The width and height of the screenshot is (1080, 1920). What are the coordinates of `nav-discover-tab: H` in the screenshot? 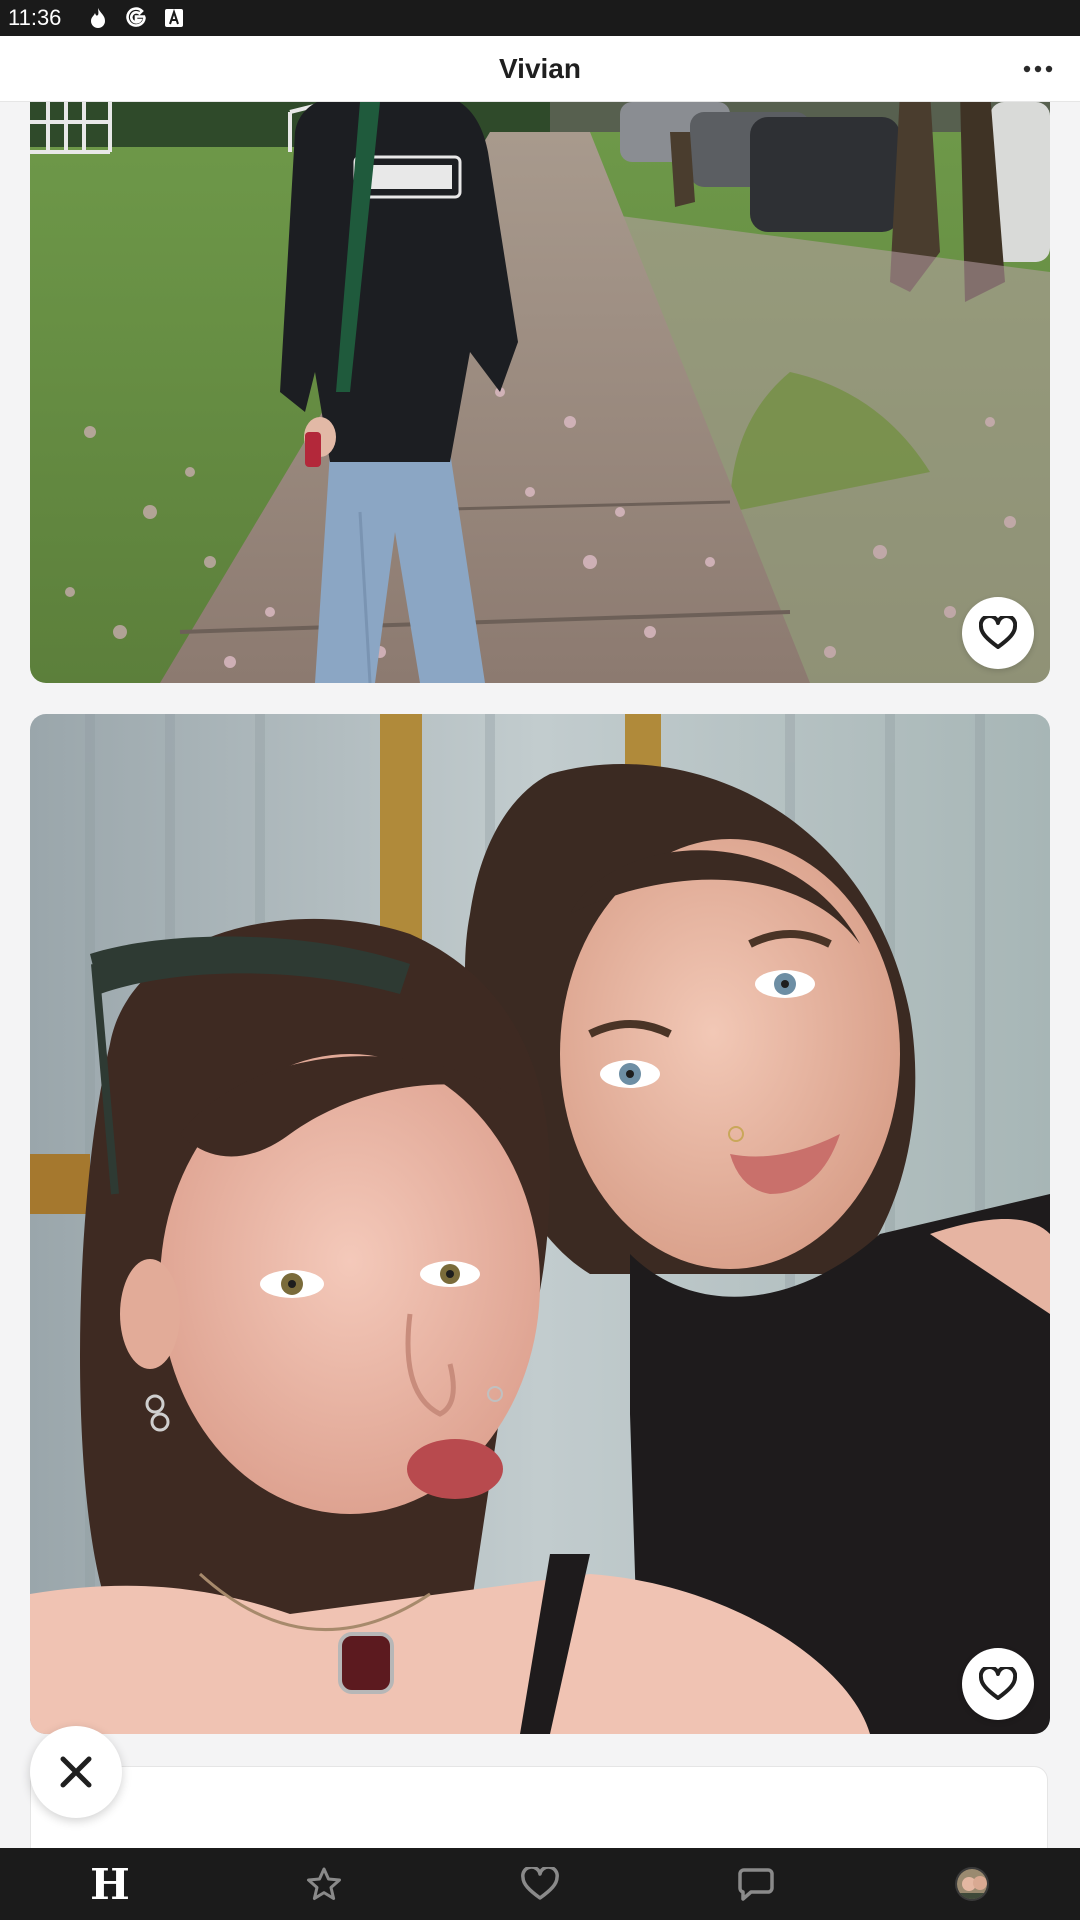 It's located at (108, 1884).